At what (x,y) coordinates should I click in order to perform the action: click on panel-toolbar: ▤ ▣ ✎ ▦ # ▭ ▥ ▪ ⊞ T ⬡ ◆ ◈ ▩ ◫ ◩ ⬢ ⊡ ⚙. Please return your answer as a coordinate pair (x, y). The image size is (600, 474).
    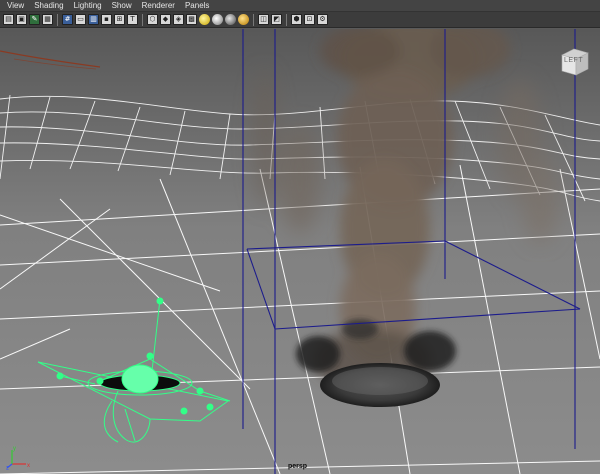
    Looking at the image, I should click on (300, 20).